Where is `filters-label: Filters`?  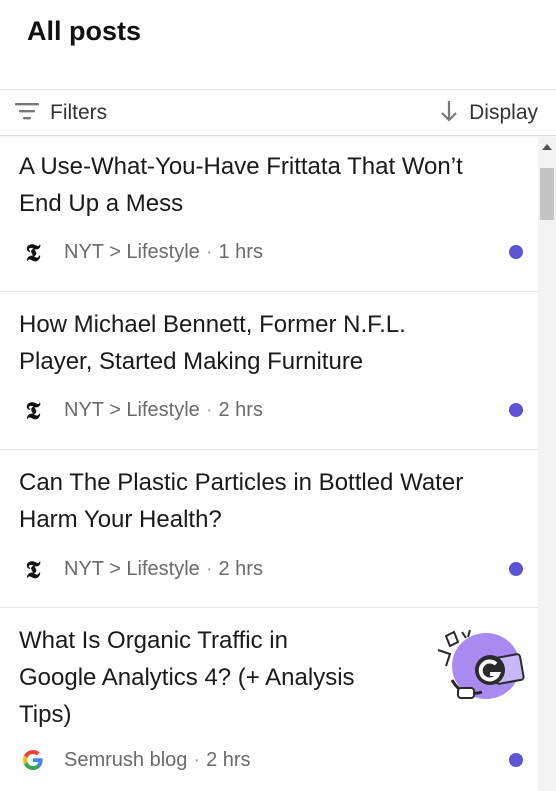
filters-label: Filters is located at coordinates (79, 112).